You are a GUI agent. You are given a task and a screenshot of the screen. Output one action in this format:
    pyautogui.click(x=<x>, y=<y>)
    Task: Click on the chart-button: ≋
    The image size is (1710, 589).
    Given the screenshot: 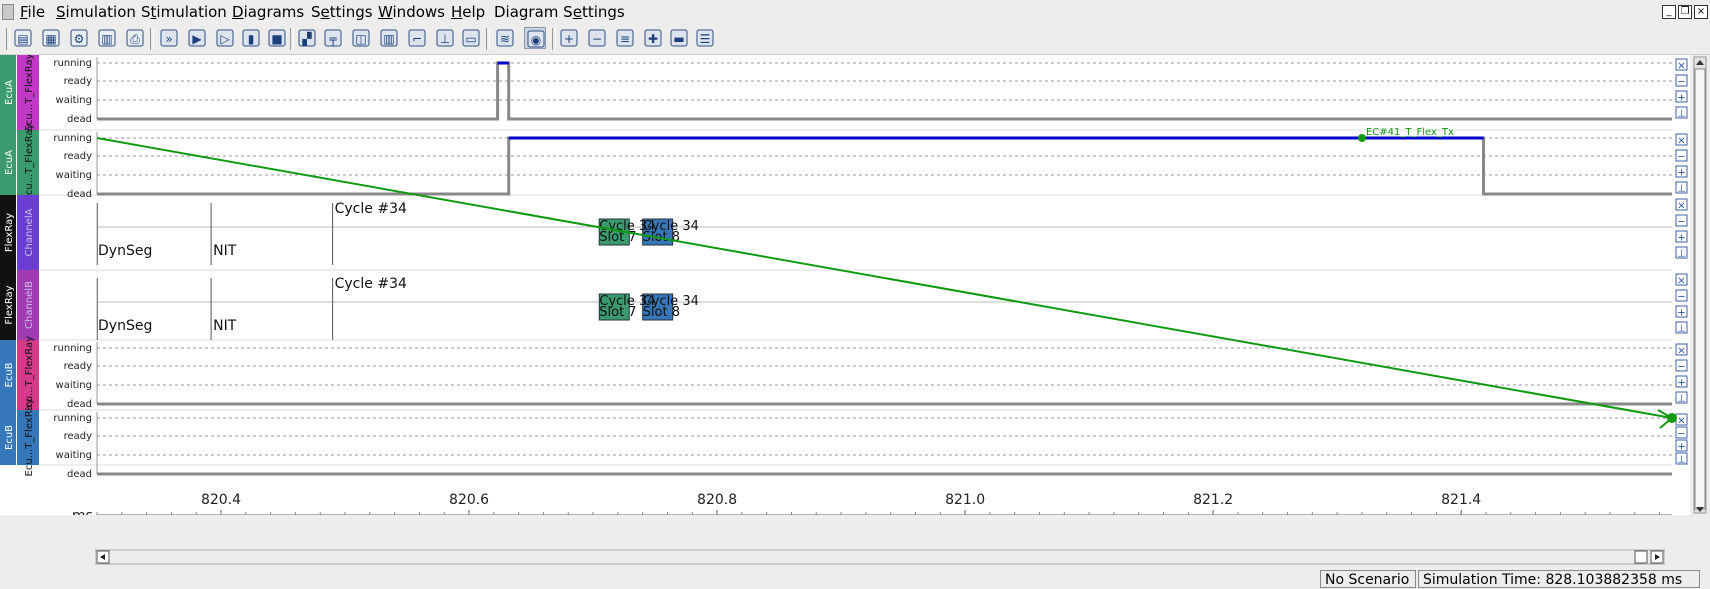 What is the action you would take?
    pyautogui.click(x=505, y=38)
    